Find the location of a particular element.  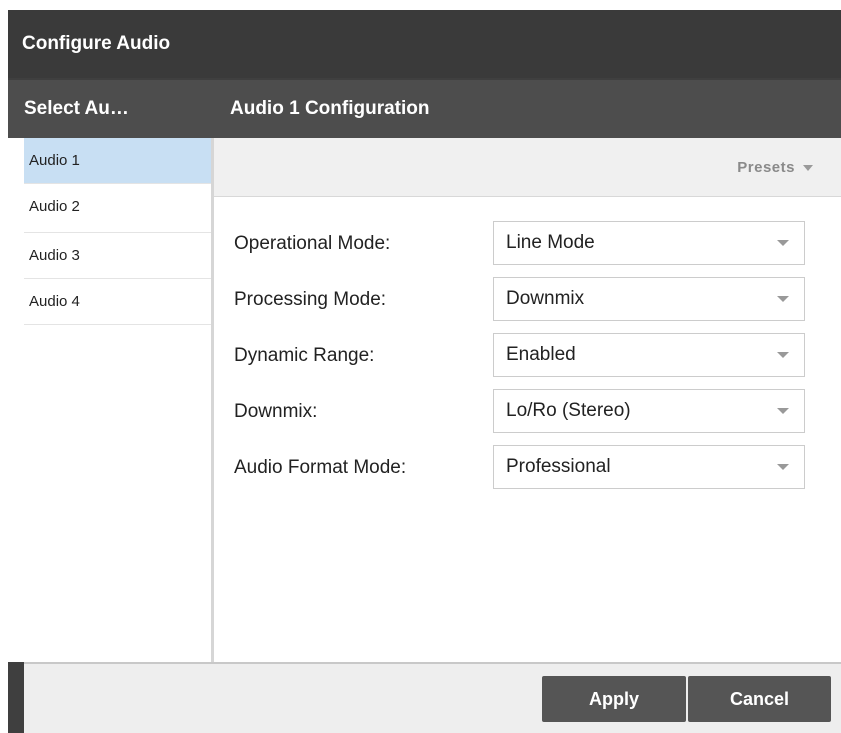

dynamic-range-value: Enabled is located at coordinates (541, 354).